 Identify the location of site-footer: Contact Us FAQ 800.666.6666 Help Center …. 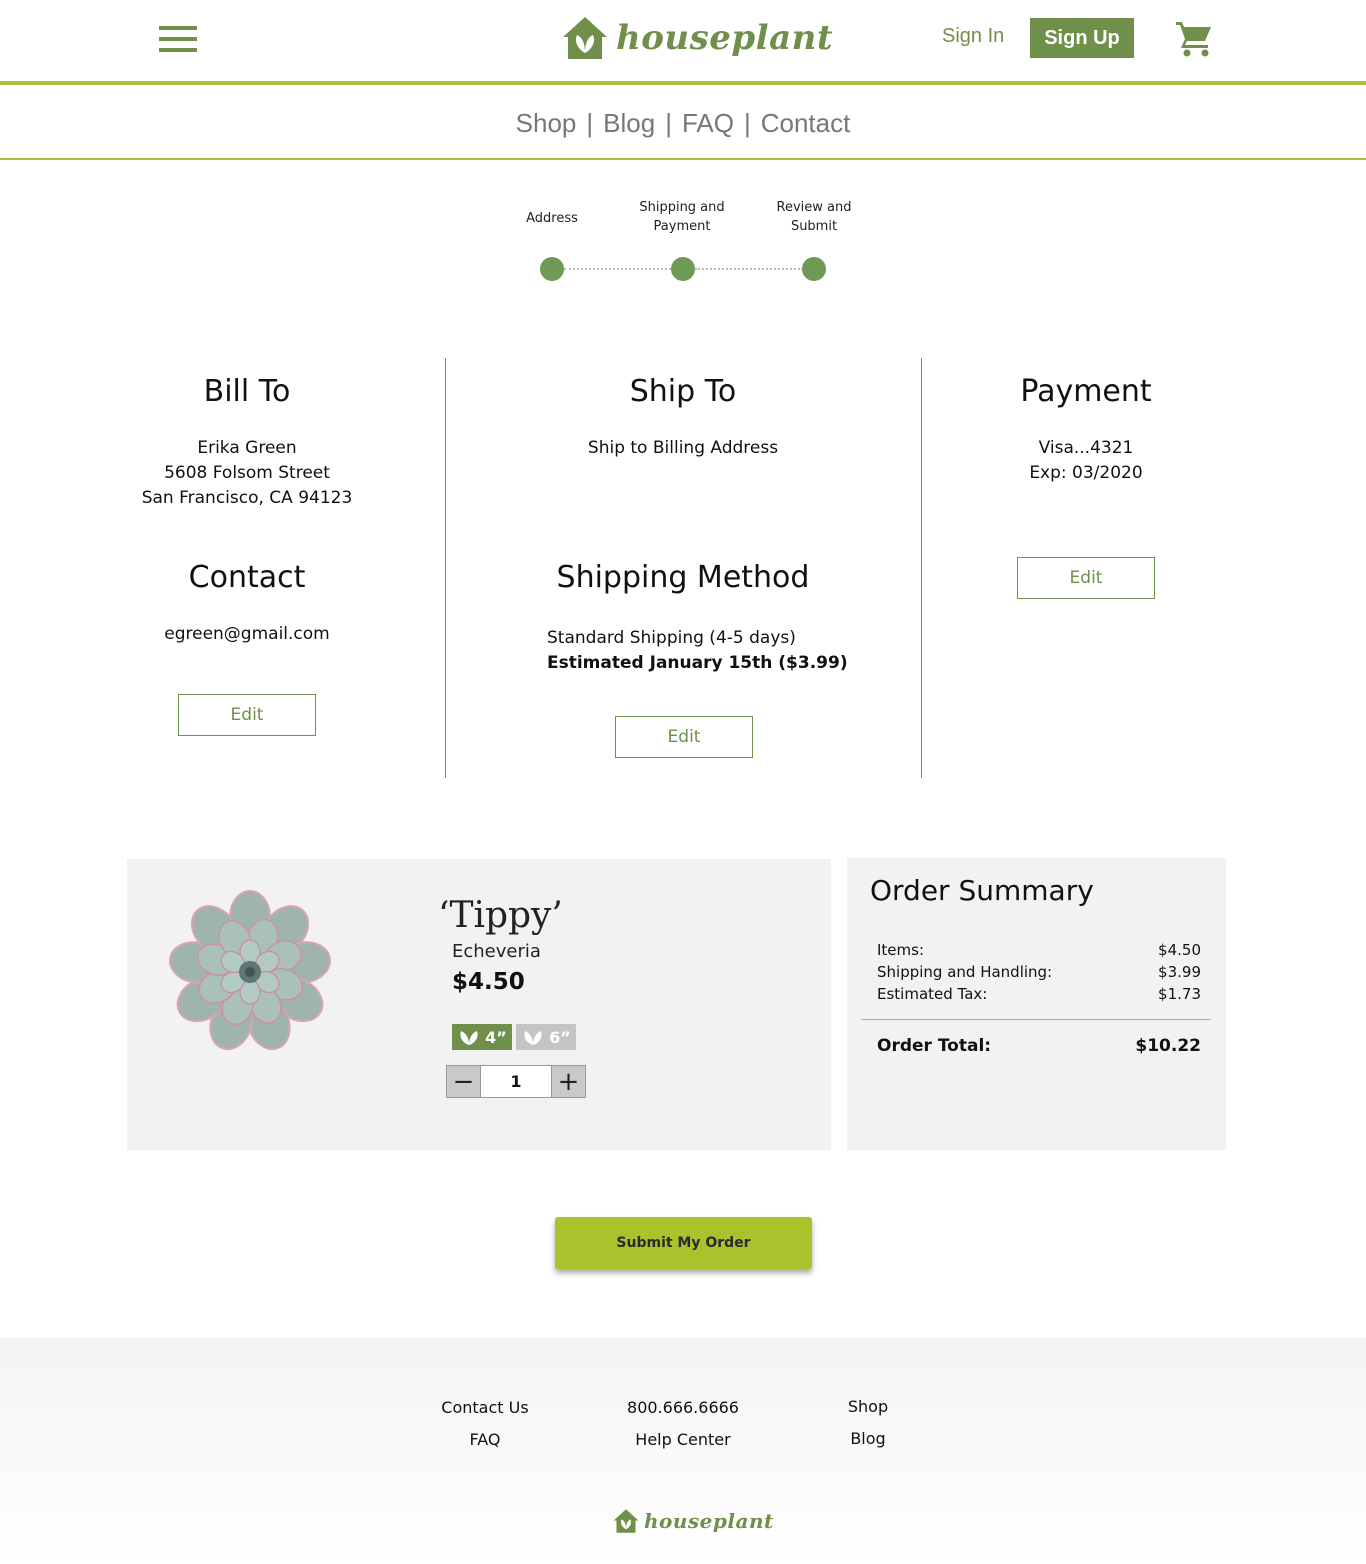
(683, 1451).